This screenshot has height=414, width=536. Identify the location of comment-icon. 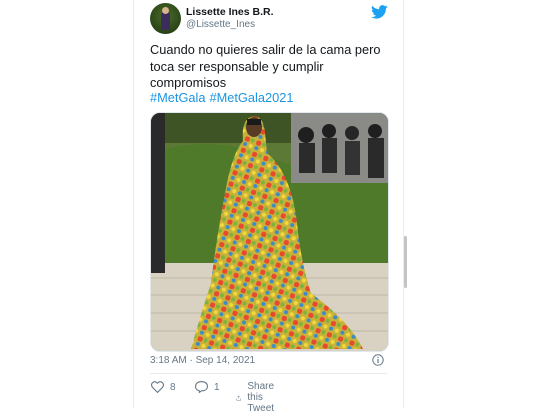
(201, 387).